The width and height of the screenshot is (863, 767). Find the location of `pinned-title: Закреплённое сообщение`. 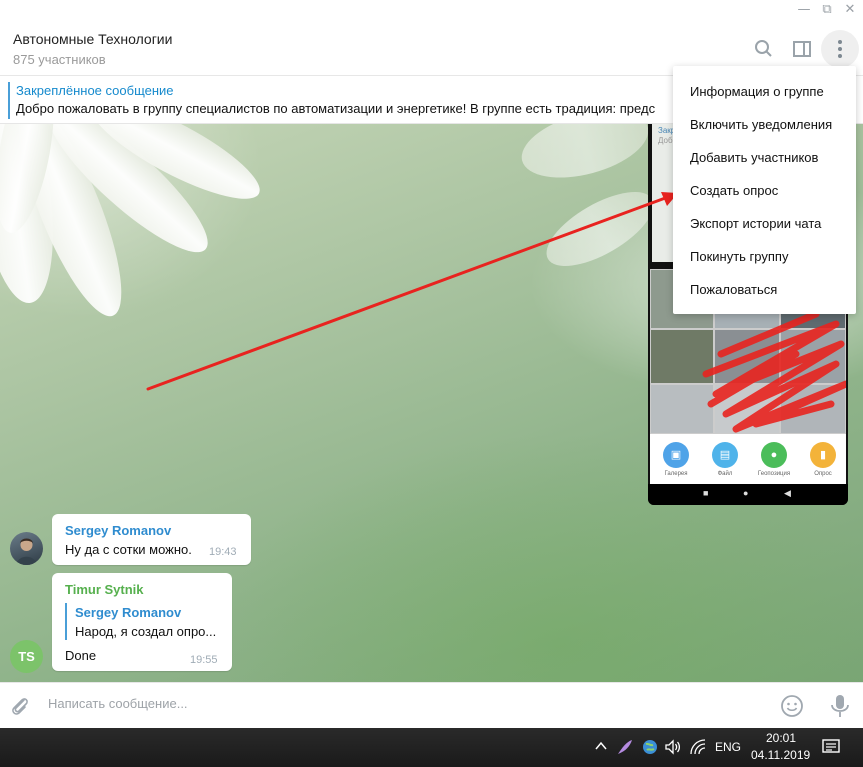

pinned-title: Закреплённое сообщение is located at coordinates (95, 90).